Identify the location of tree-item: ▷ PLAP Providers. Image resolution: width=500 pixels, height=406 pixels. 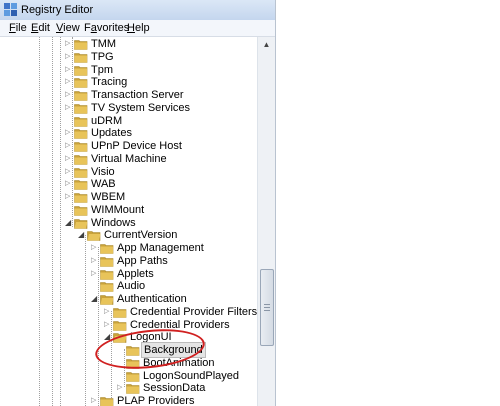
(174, 400).